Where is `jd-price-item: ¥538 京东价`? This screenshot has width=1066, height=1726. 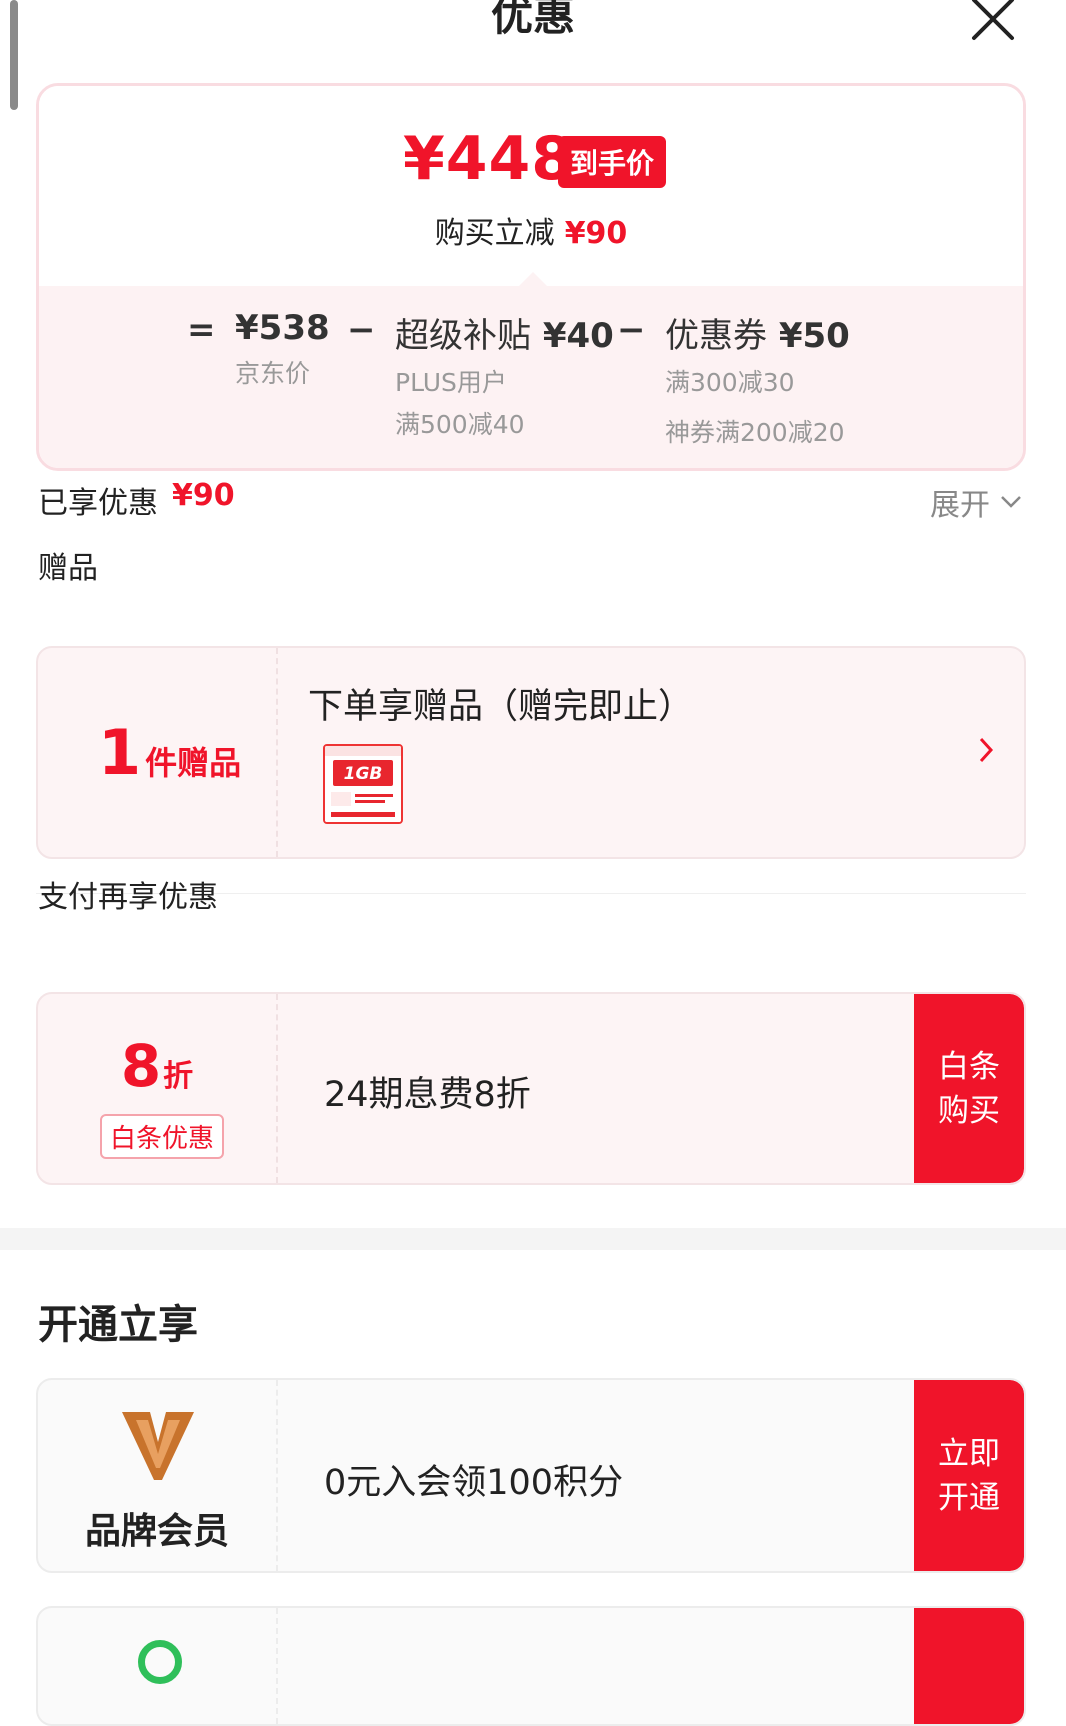 jd-price-item: ¥538 京东价 is located at coordinates (282, 349).